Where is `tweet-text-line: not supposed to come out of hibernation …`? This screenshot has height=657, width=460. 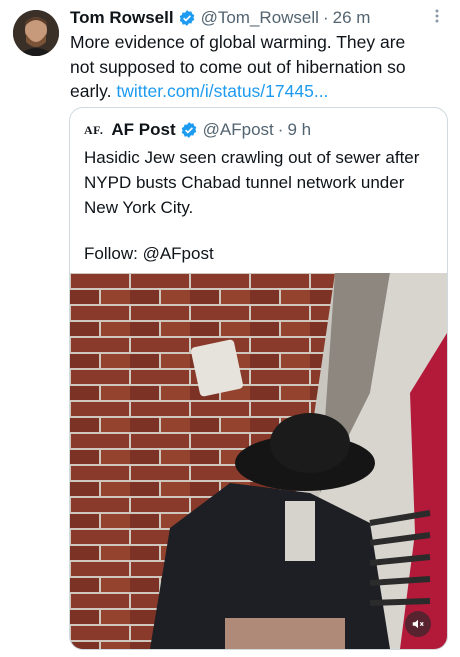
tweet-text-line: not supposed to come out of hibernation … is located at coordinates (238, 66).